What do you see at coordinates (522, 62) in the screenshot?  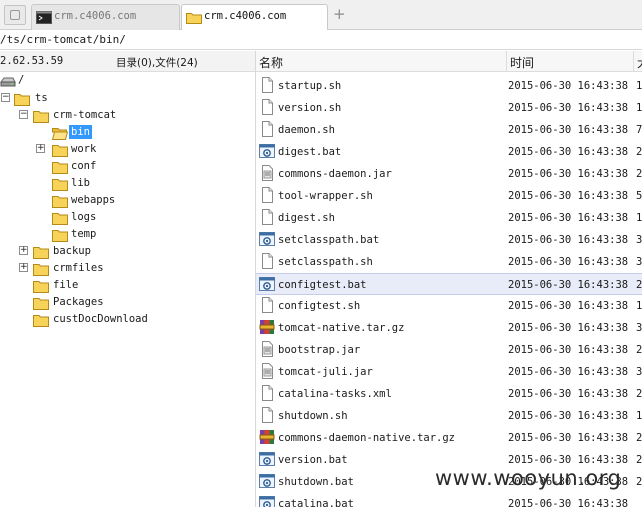 I see `column-header-time: 时间` at bounding box center [522, 62].